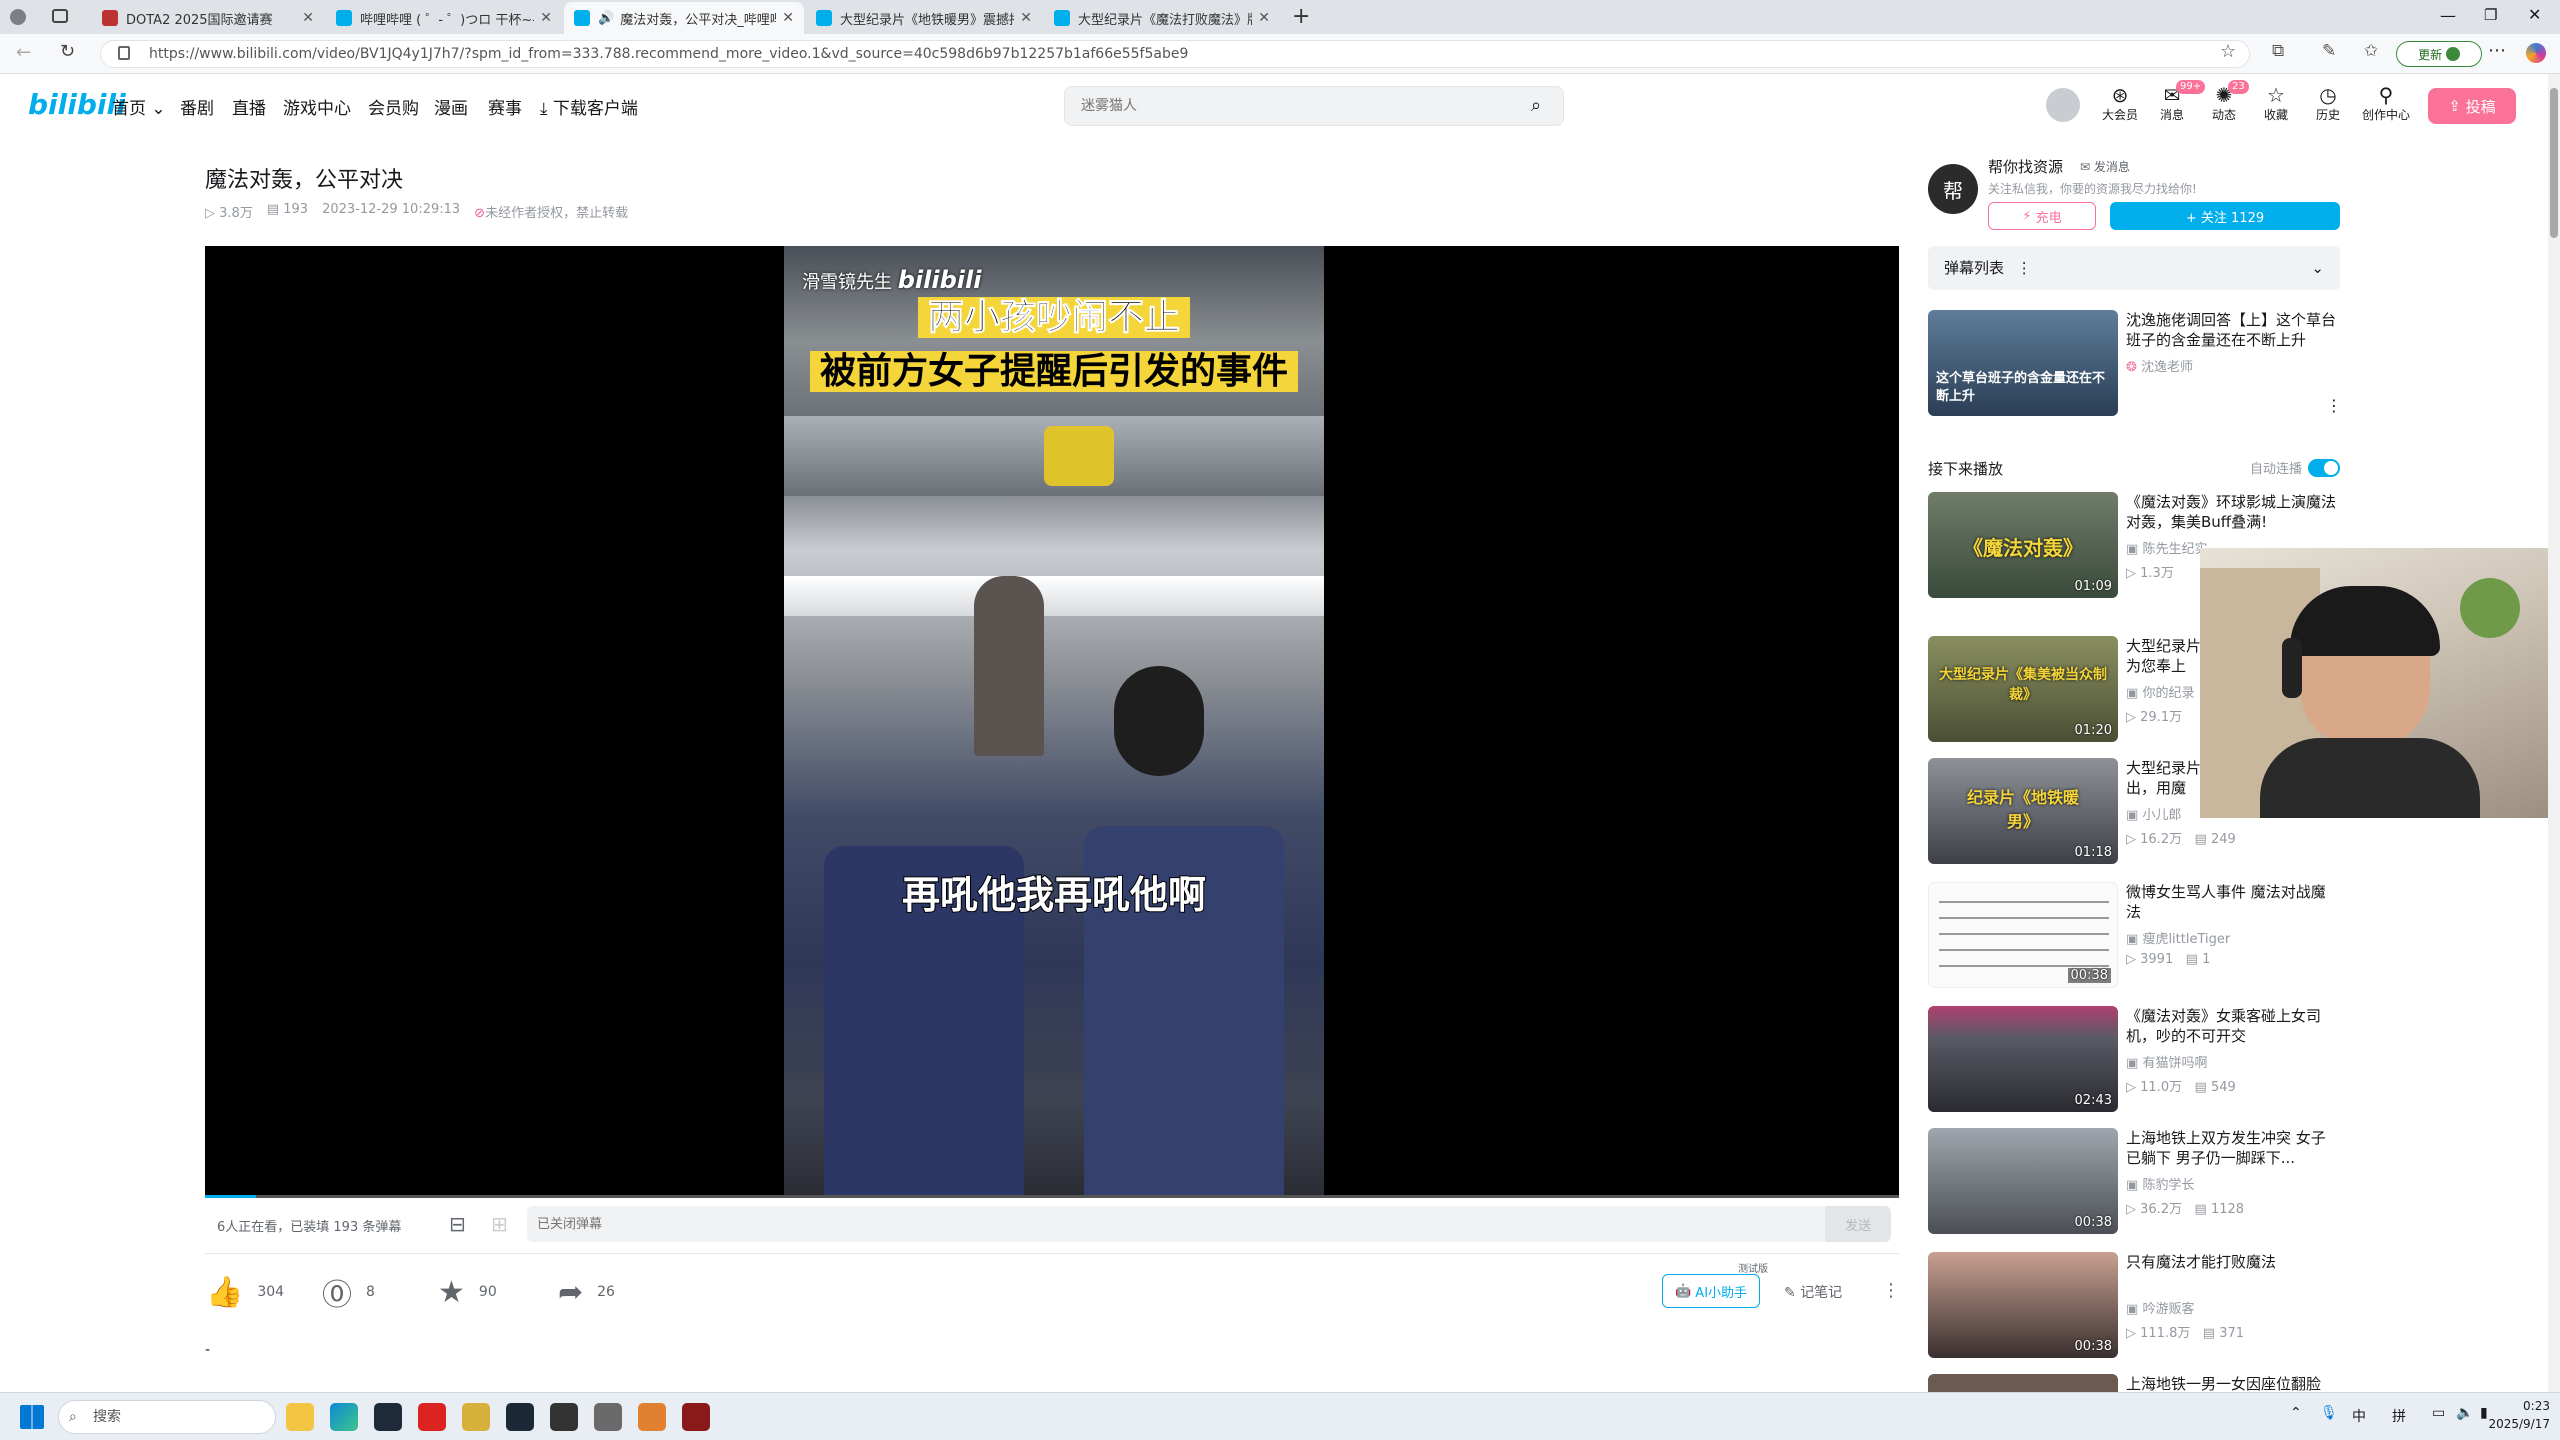 The image size is (2560, 1440). What do you see at coordinates (1301, 16) in the screenshot?
I see `new-tab-icon: +` at bounding box center [1301, 16].